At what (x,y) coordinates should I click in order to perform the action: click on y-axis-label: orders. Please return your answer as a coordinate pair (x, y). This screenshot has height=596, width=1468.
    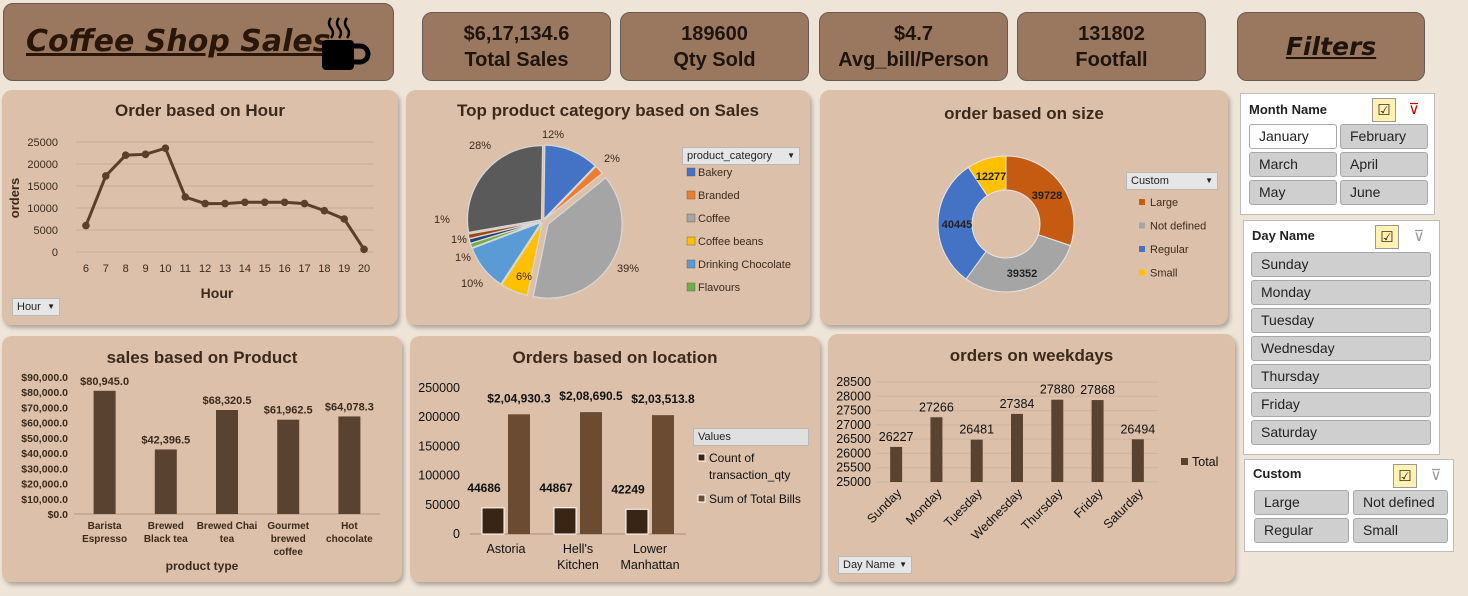
    Looking at the image, I should click on (14, 198).